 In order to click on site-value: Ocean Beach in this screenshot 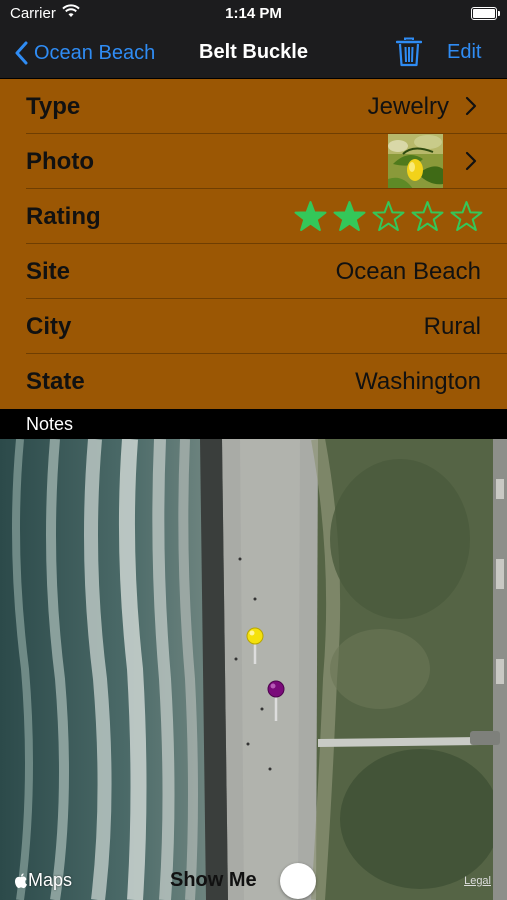, I will do `click(408, 271)`.